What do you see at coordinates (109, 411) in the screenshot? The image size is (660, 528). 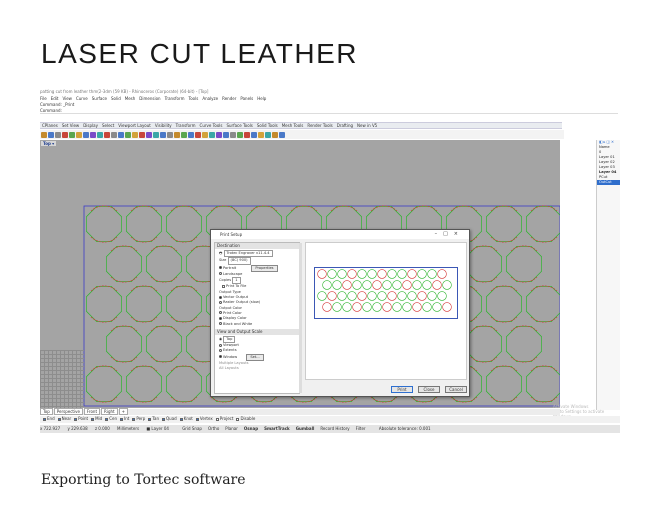 I see `viewport-tab: Right` at bounding box center [109, 411].